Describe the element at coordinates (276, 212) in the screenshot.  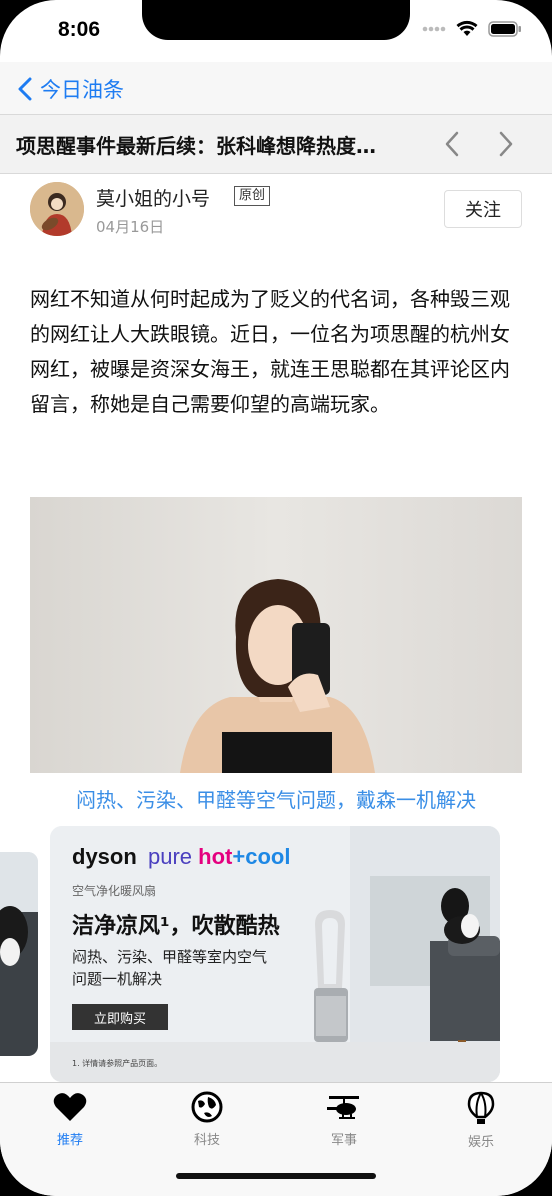
I see `author-row: 莫小姐的小号 原创 04月16日 关注` at that location.